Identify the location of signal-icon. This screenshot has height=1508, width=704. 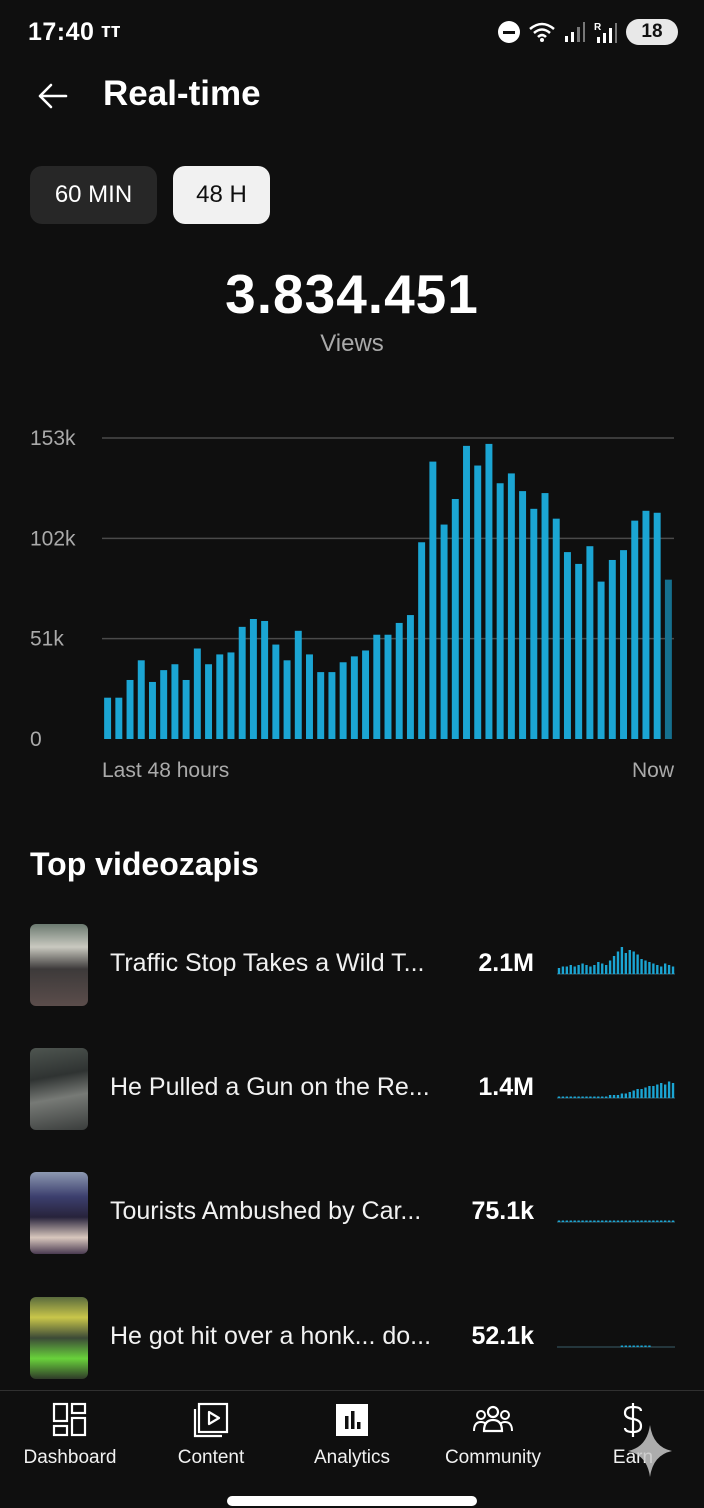
(575, 32).